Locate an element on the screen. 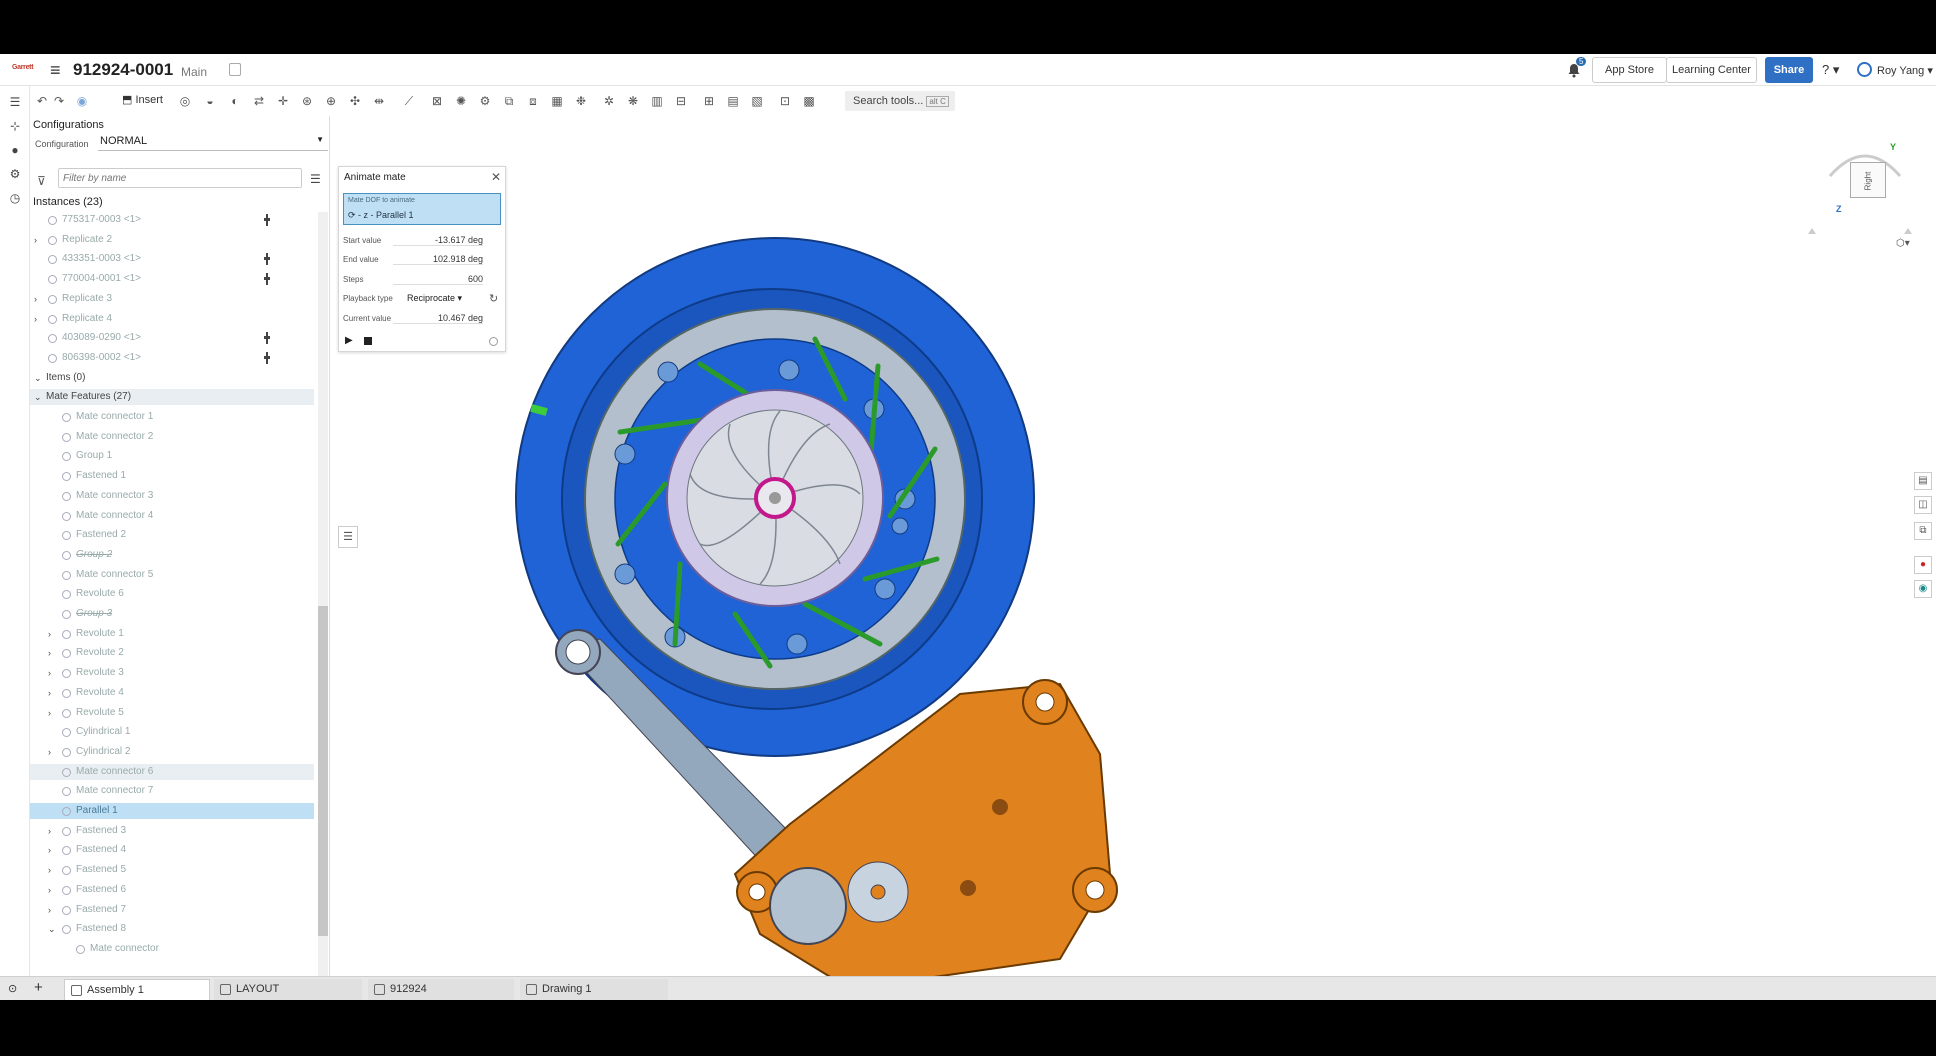 This screenshot has height=1056, width=1936. playback-type-select: Reciprocate ▾ is located at coordinates (434, 298).